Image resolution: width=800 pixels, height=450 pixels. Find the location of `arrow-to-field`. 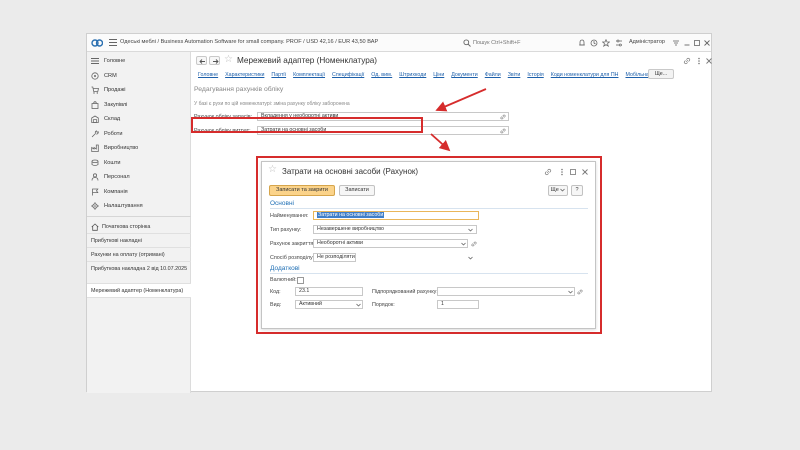

arrow-to-field is located at coordinates (461, 100).